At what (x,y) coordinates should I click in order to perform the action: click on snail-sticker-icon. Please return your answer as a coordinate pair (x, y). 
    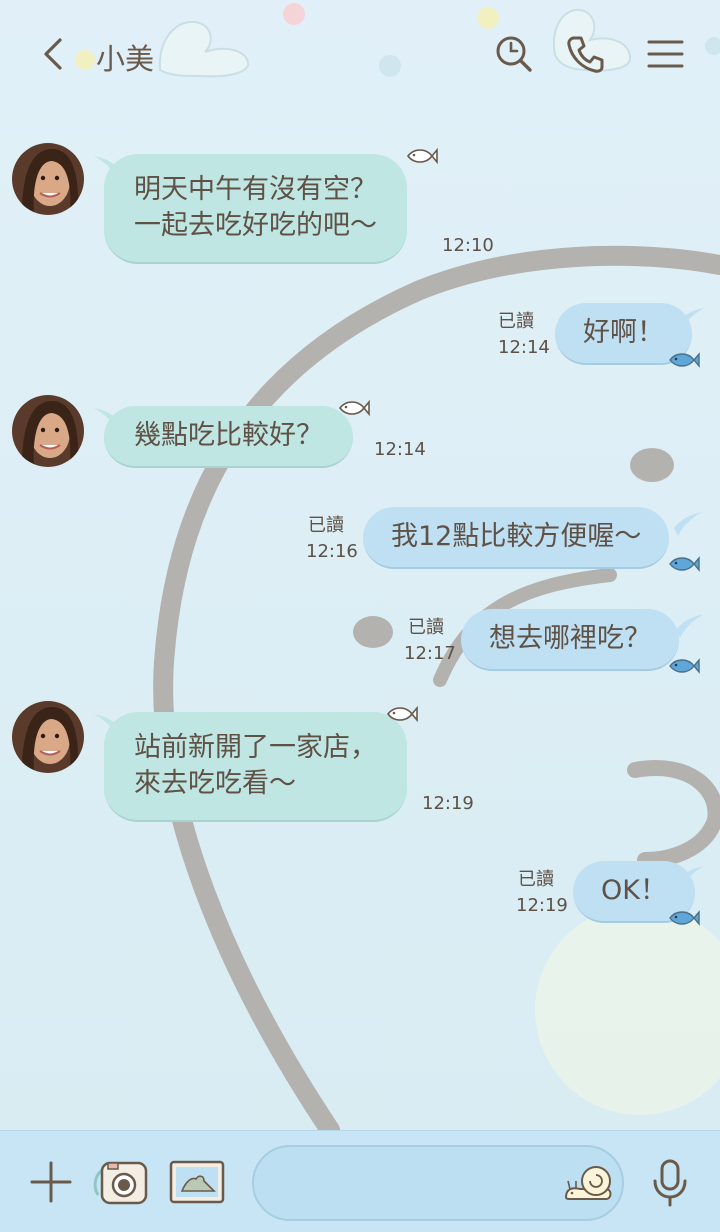
    Looking at the image, I should click on (588, 1182).